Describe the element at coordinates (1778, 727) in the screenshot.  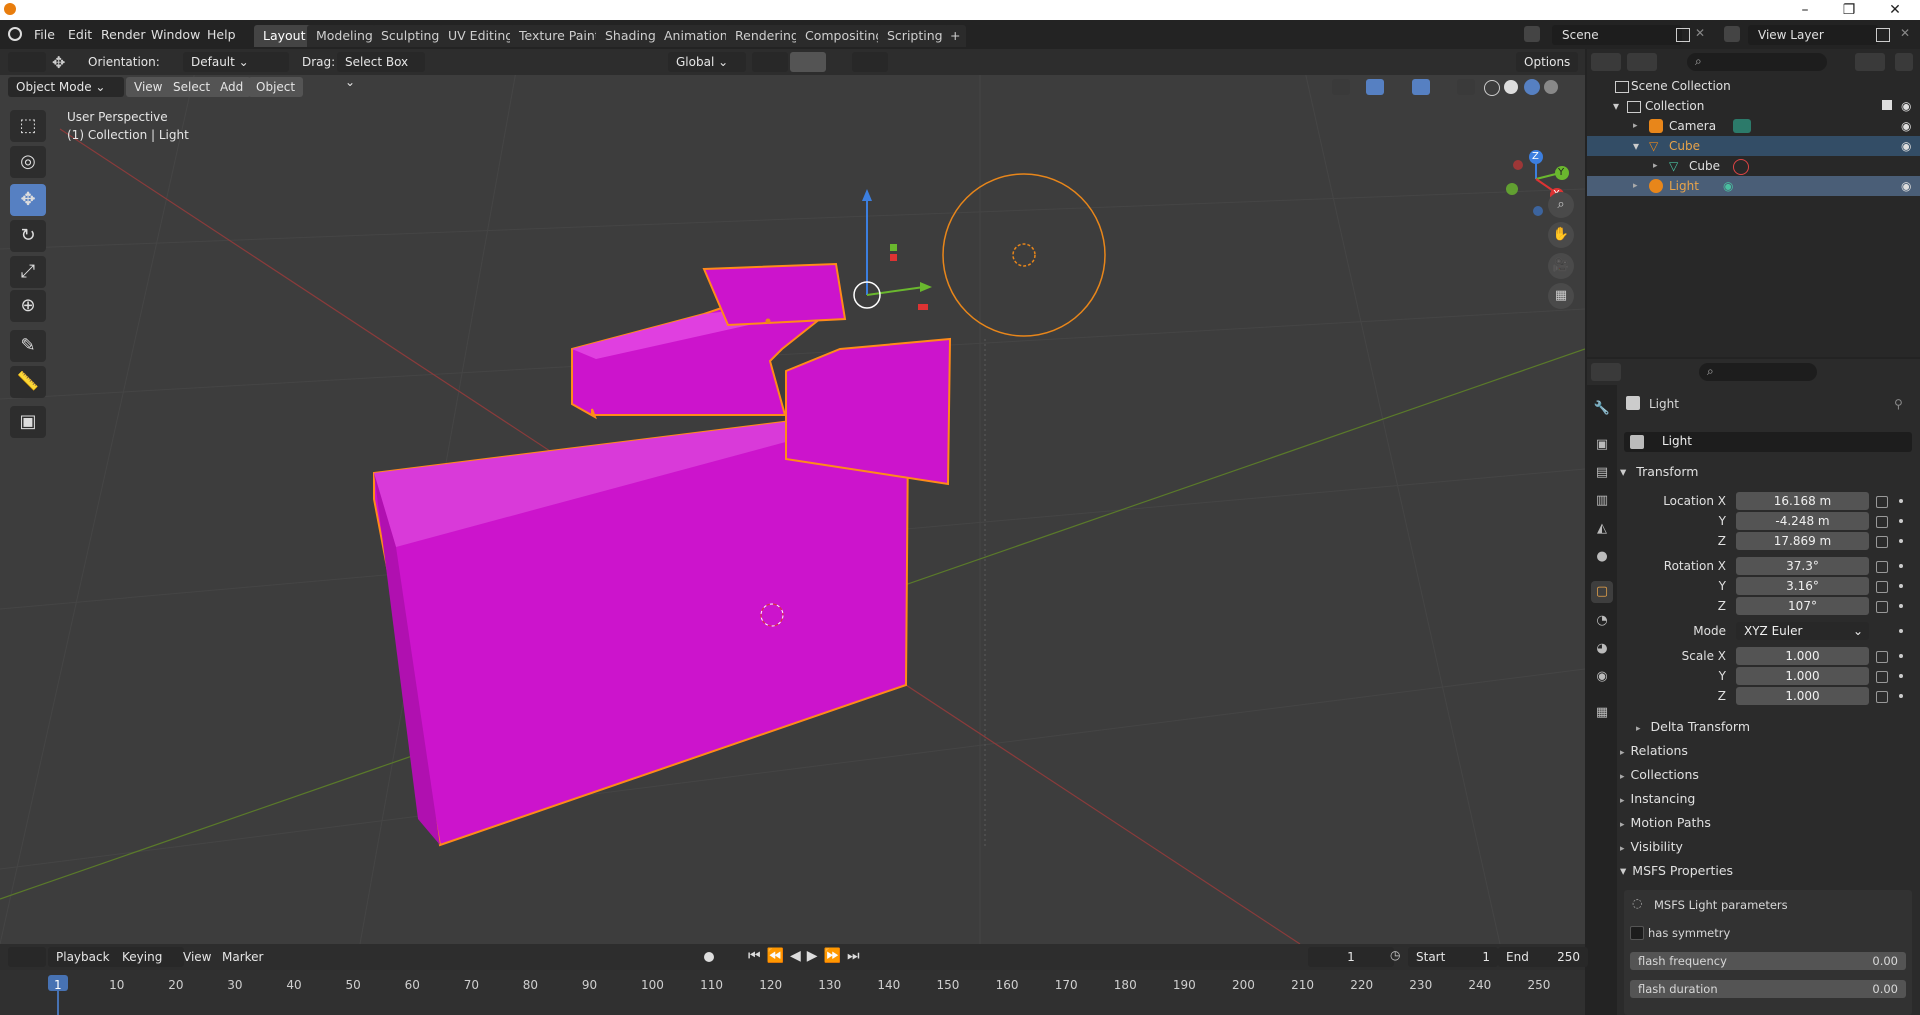
I see `delta-transform-header: ▸ Delta Transform` at that location.